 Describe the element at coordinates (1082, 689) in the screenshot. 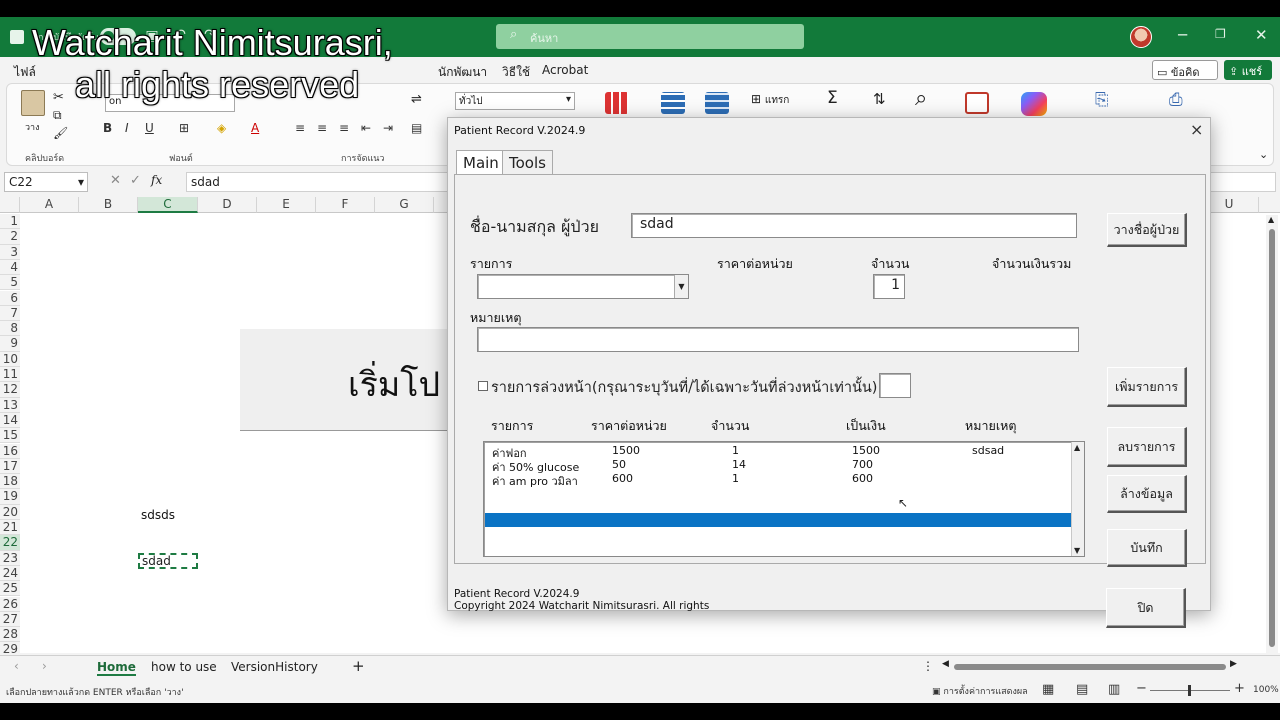

I see `page-layout-icon: ▤` at that location.